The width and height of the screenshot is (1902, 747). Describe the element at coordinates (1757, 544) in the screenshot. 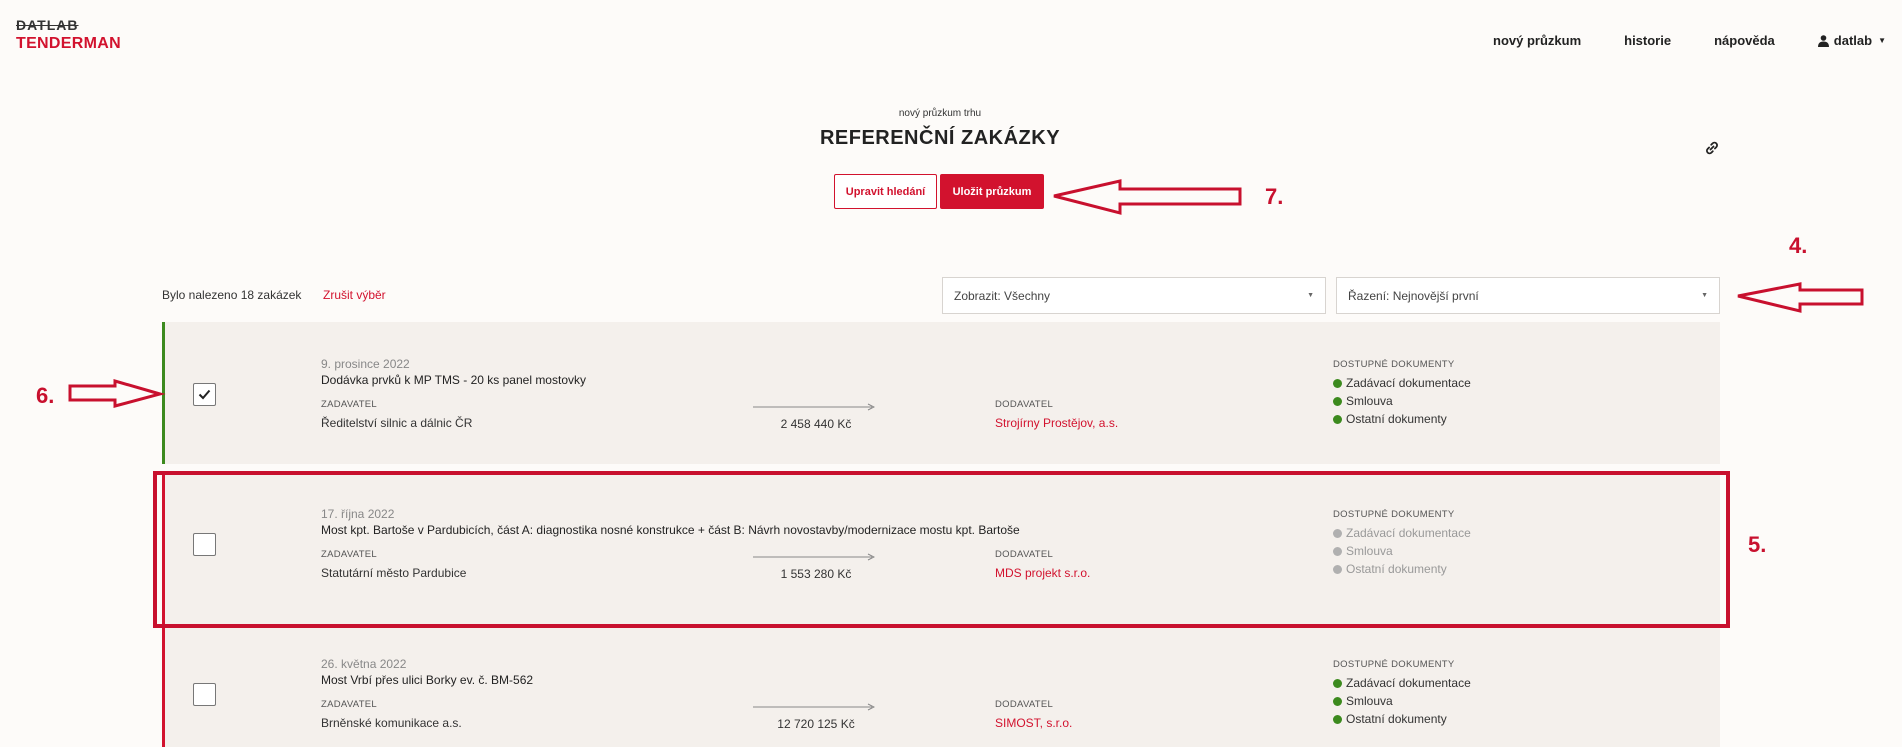

I see `annotation-number-5: 5.` at that location.